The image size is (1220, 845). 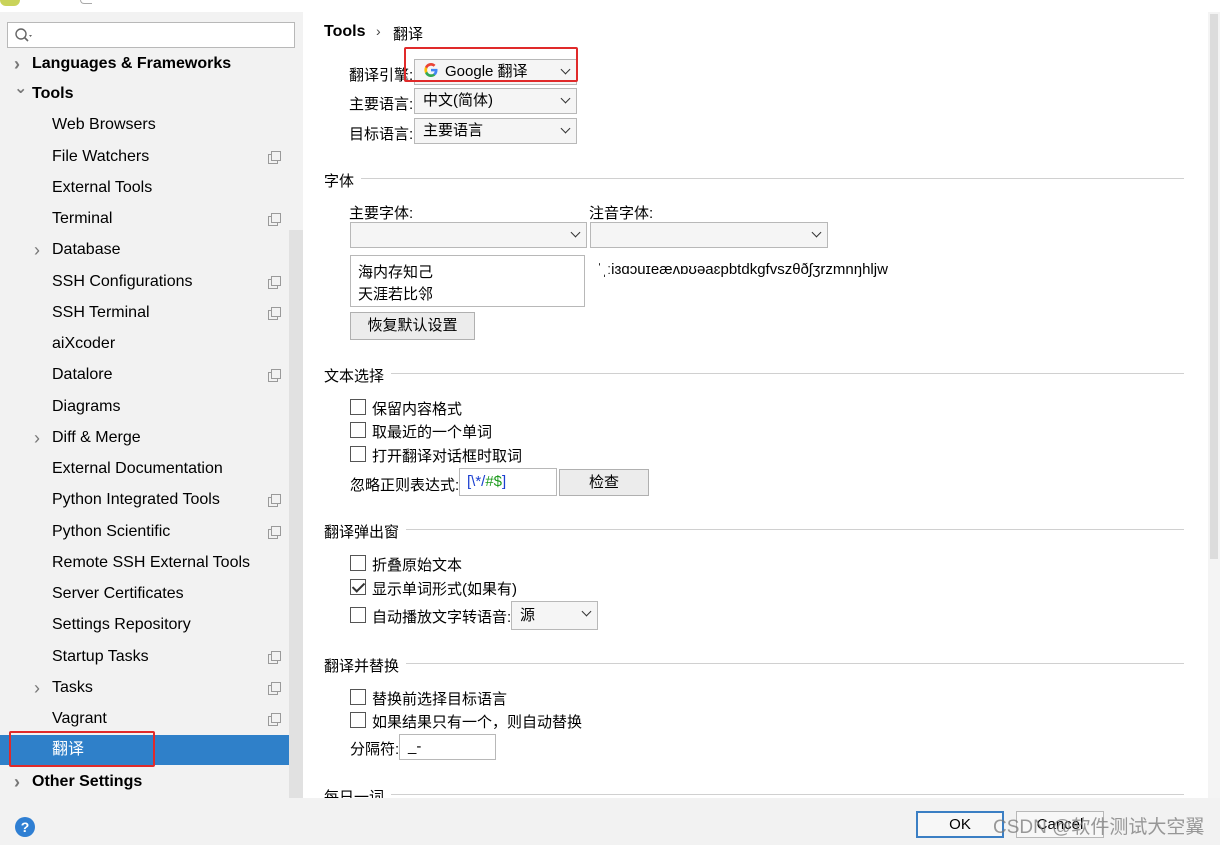 I want to click on sidebar-item-settings-repository: Settings Repository, so click(x=144, y=625).